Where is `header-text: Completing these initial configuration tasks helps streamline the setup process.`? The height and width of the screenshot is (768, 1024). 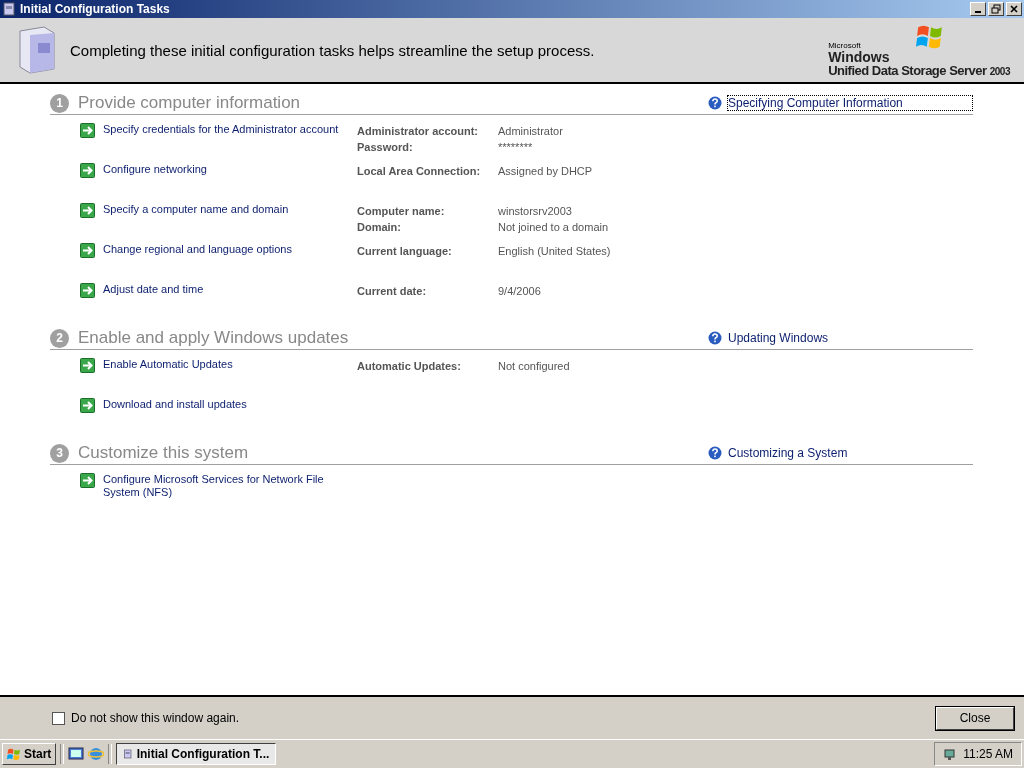
header-text: Completing these initial configuration tasks helps streamline the setup process. is located at coordinates (332, 50).